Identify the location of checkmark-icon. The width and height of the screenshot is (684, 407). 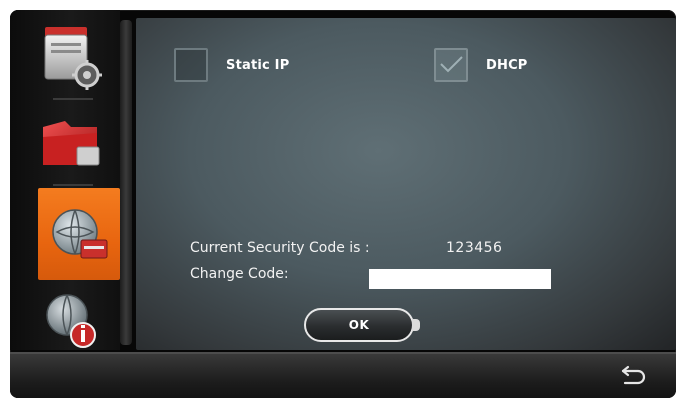
(451, 64).